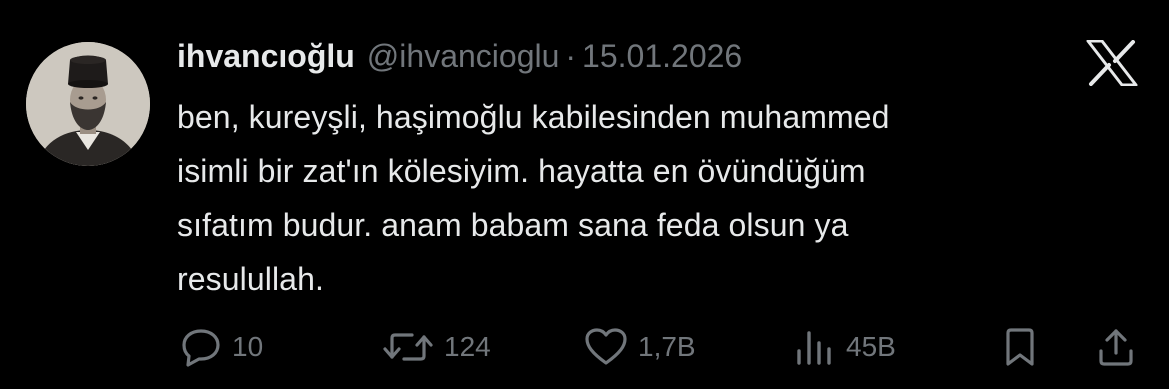 The width and height of the screenshot is (1169, 389). Describe the element at coordinates (467, 346) in the screenshot. I see `repost-count: 124` at that location.